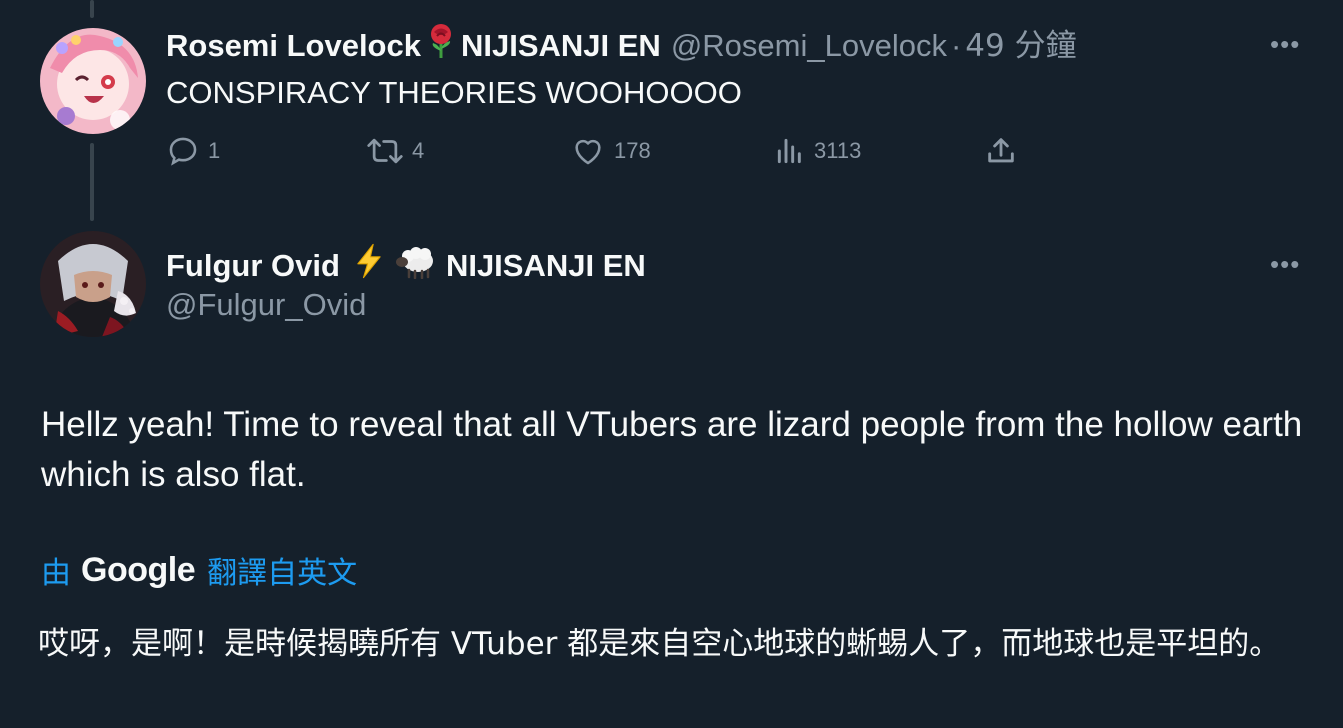 The width and height of the screenshot is (1343, 728). I want to click on google-logo: Google, so click(138, 569).